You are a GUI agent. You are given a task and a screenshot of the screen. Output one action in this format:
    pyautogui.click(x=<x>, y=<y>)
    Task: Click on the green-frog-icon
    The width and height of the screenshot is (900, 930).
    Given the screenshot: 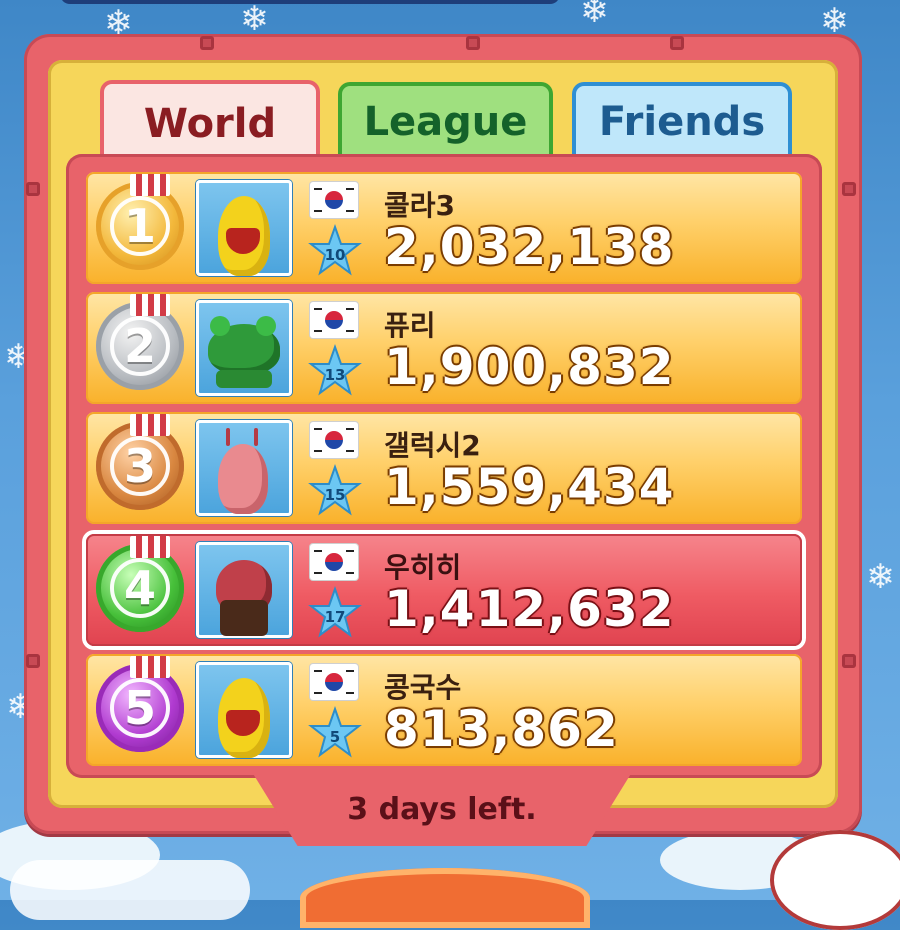 What is the action you would take?
    pyautogui.click(x=244, y=348)
    